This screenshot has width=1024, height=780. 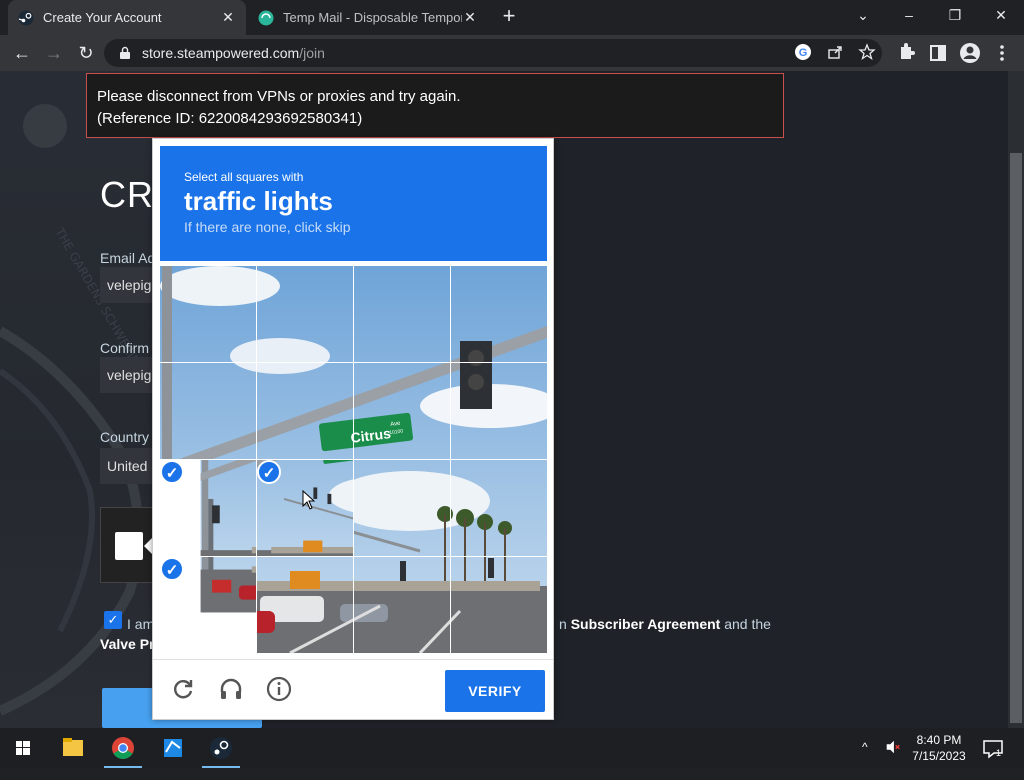 I want to click on captcha-pointer, so click(x=148, y=546).